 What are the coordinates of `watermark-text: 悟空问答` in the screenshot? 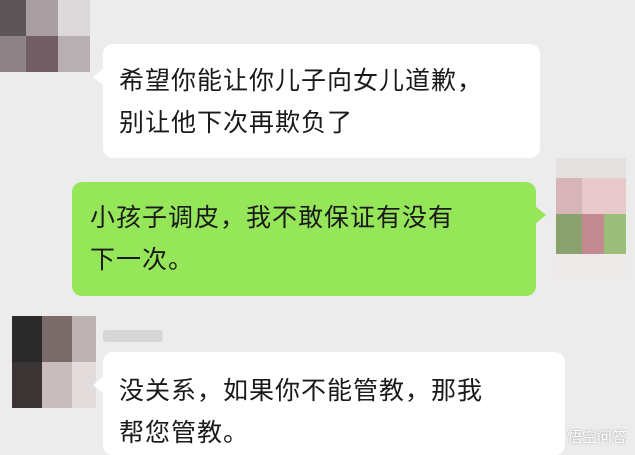 It's located at (596, 437).